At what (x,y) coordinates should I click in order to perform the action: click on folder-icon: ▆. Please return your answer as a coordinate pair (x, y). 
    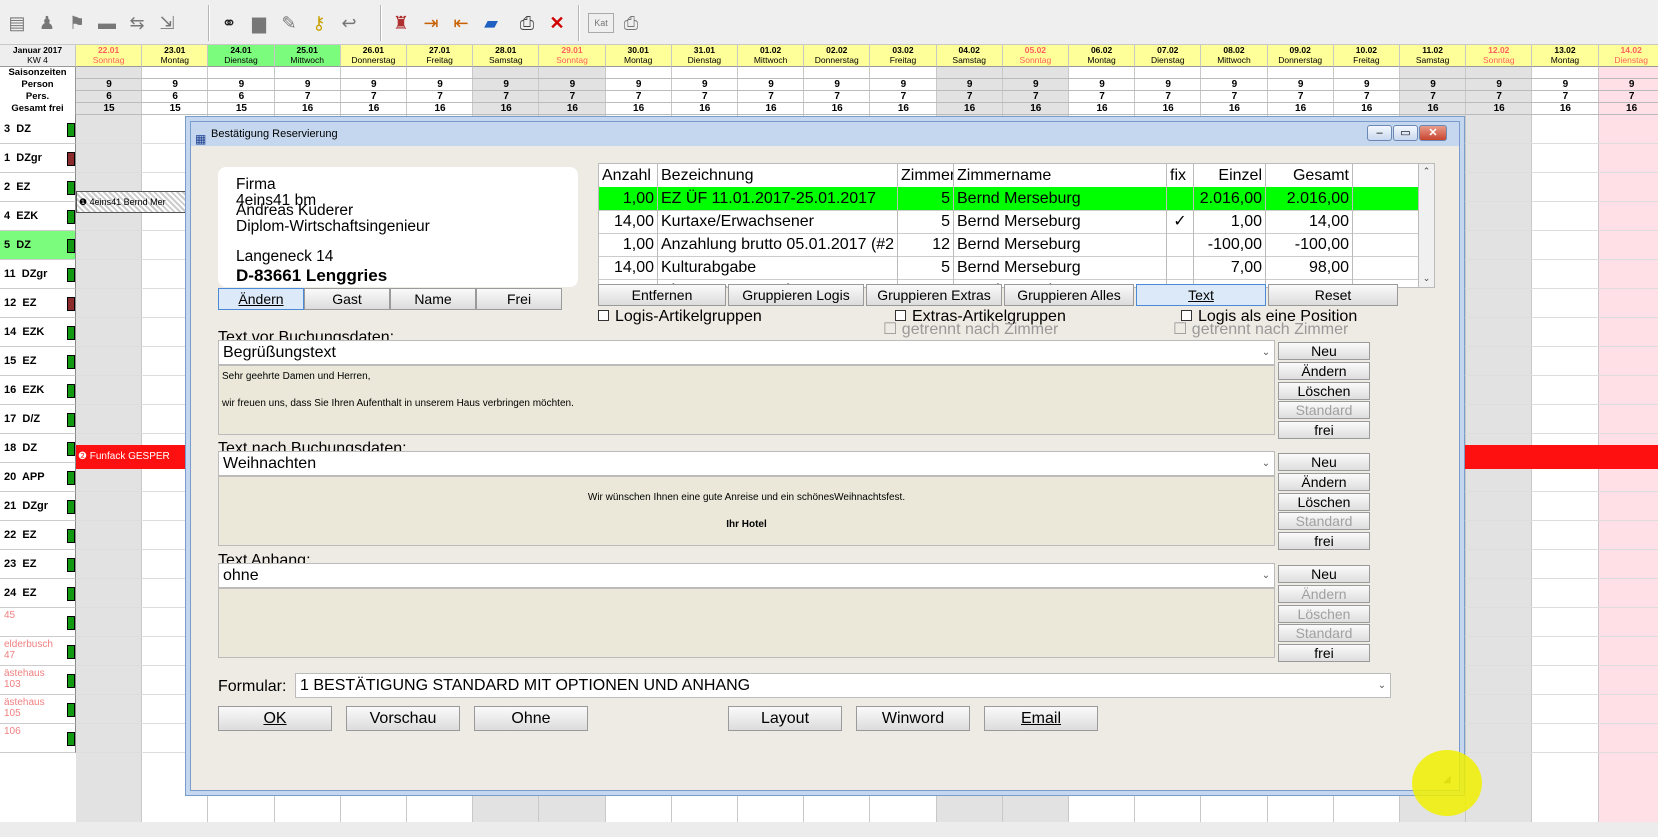
    Looking at the image, I should click on (259, 23).